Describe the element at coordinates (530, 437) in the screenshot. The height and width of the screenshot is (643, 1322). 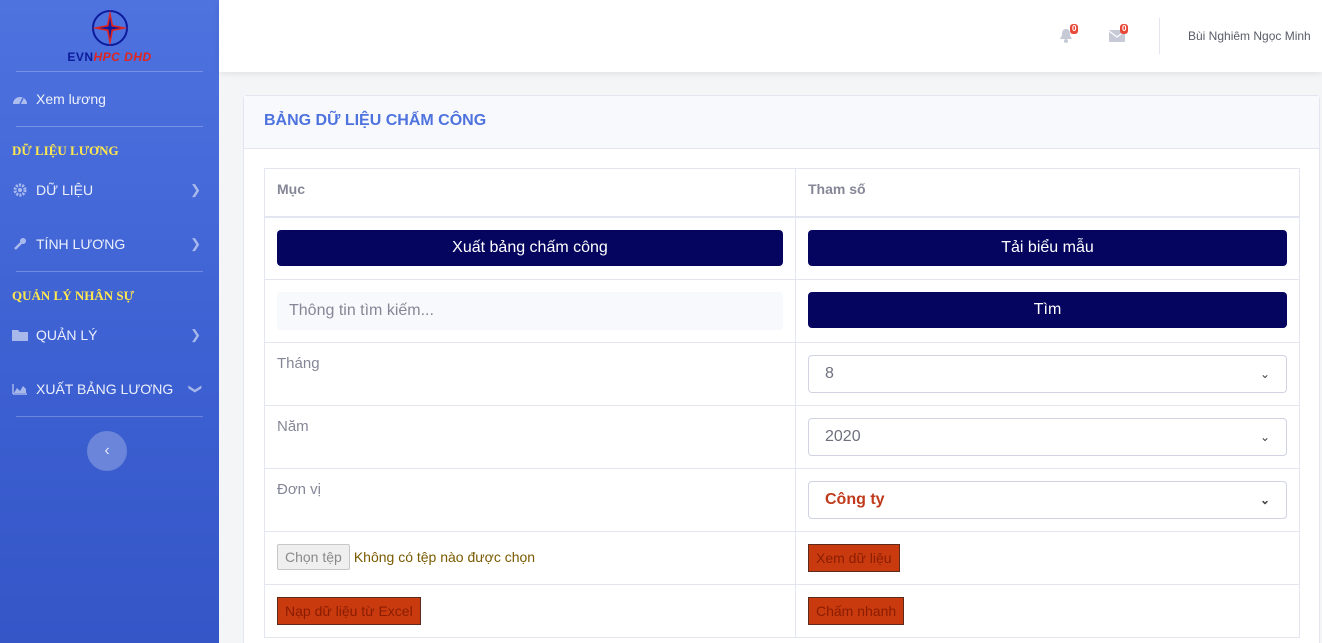
I see `year-label: Năm` at that location.